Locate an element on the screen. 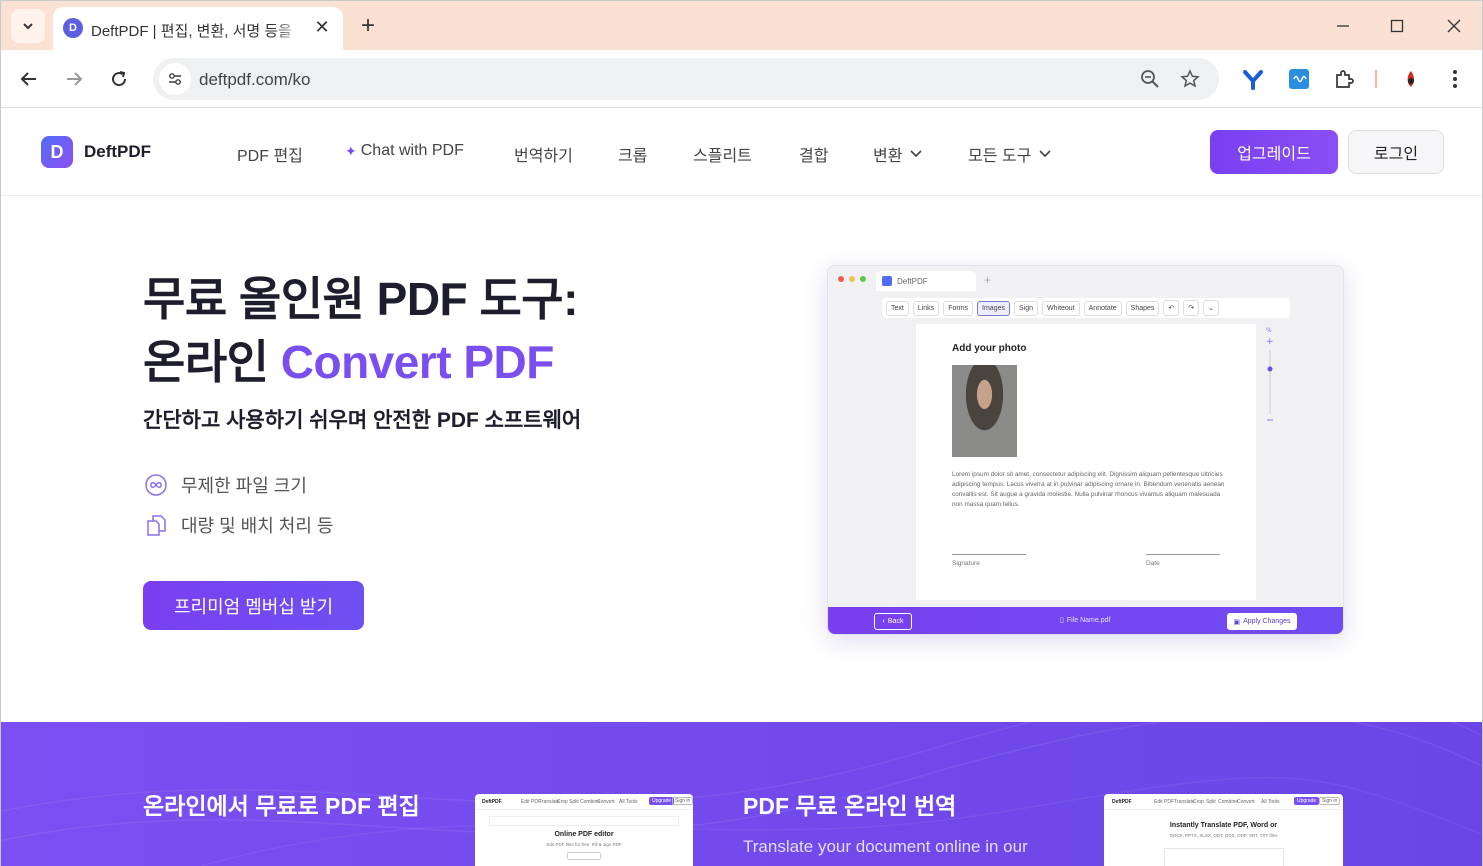  toolbar-divider is located at coordinates (1376, 79).